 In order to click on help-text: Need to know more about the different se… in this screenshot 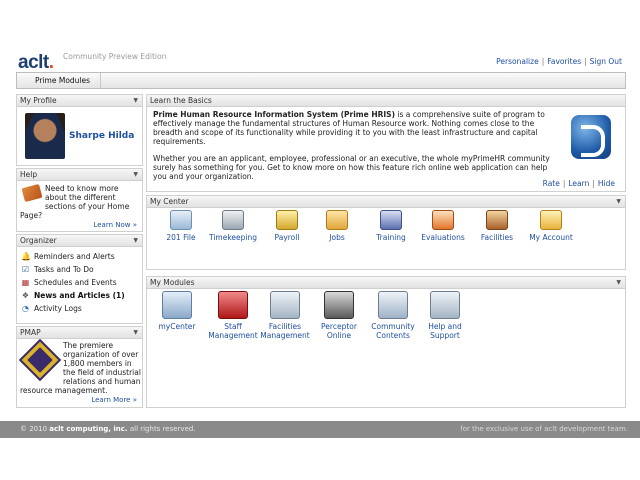, I will do `click(87, 197)`.